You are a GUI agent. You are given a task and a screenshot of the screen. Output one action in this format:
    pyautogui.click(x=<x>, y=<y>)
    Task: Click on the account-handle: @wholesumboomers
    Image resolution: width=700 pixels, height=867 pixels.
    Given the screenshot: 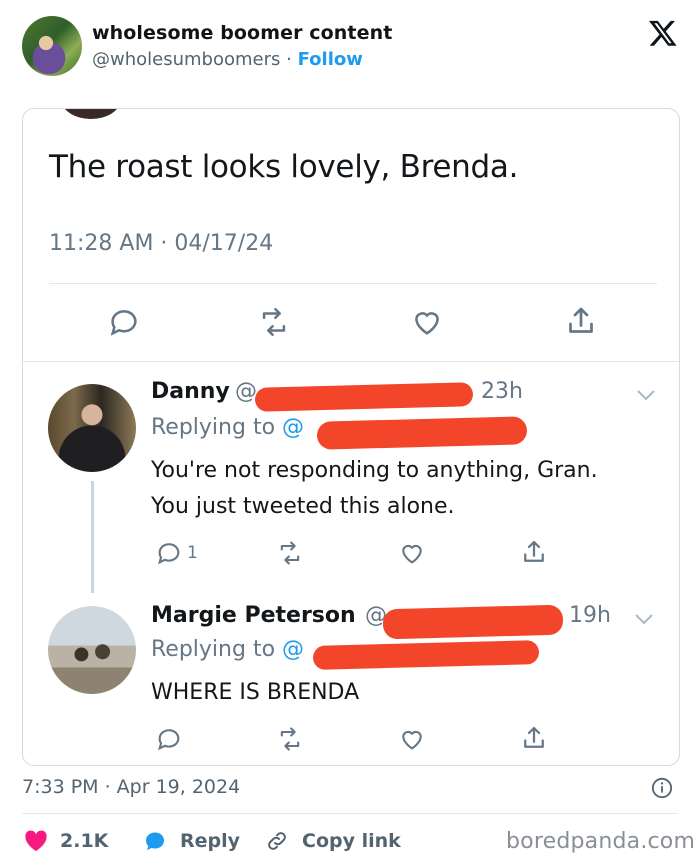 What is the action you would take?
    pyautogui.click(x=186, y=59)
    